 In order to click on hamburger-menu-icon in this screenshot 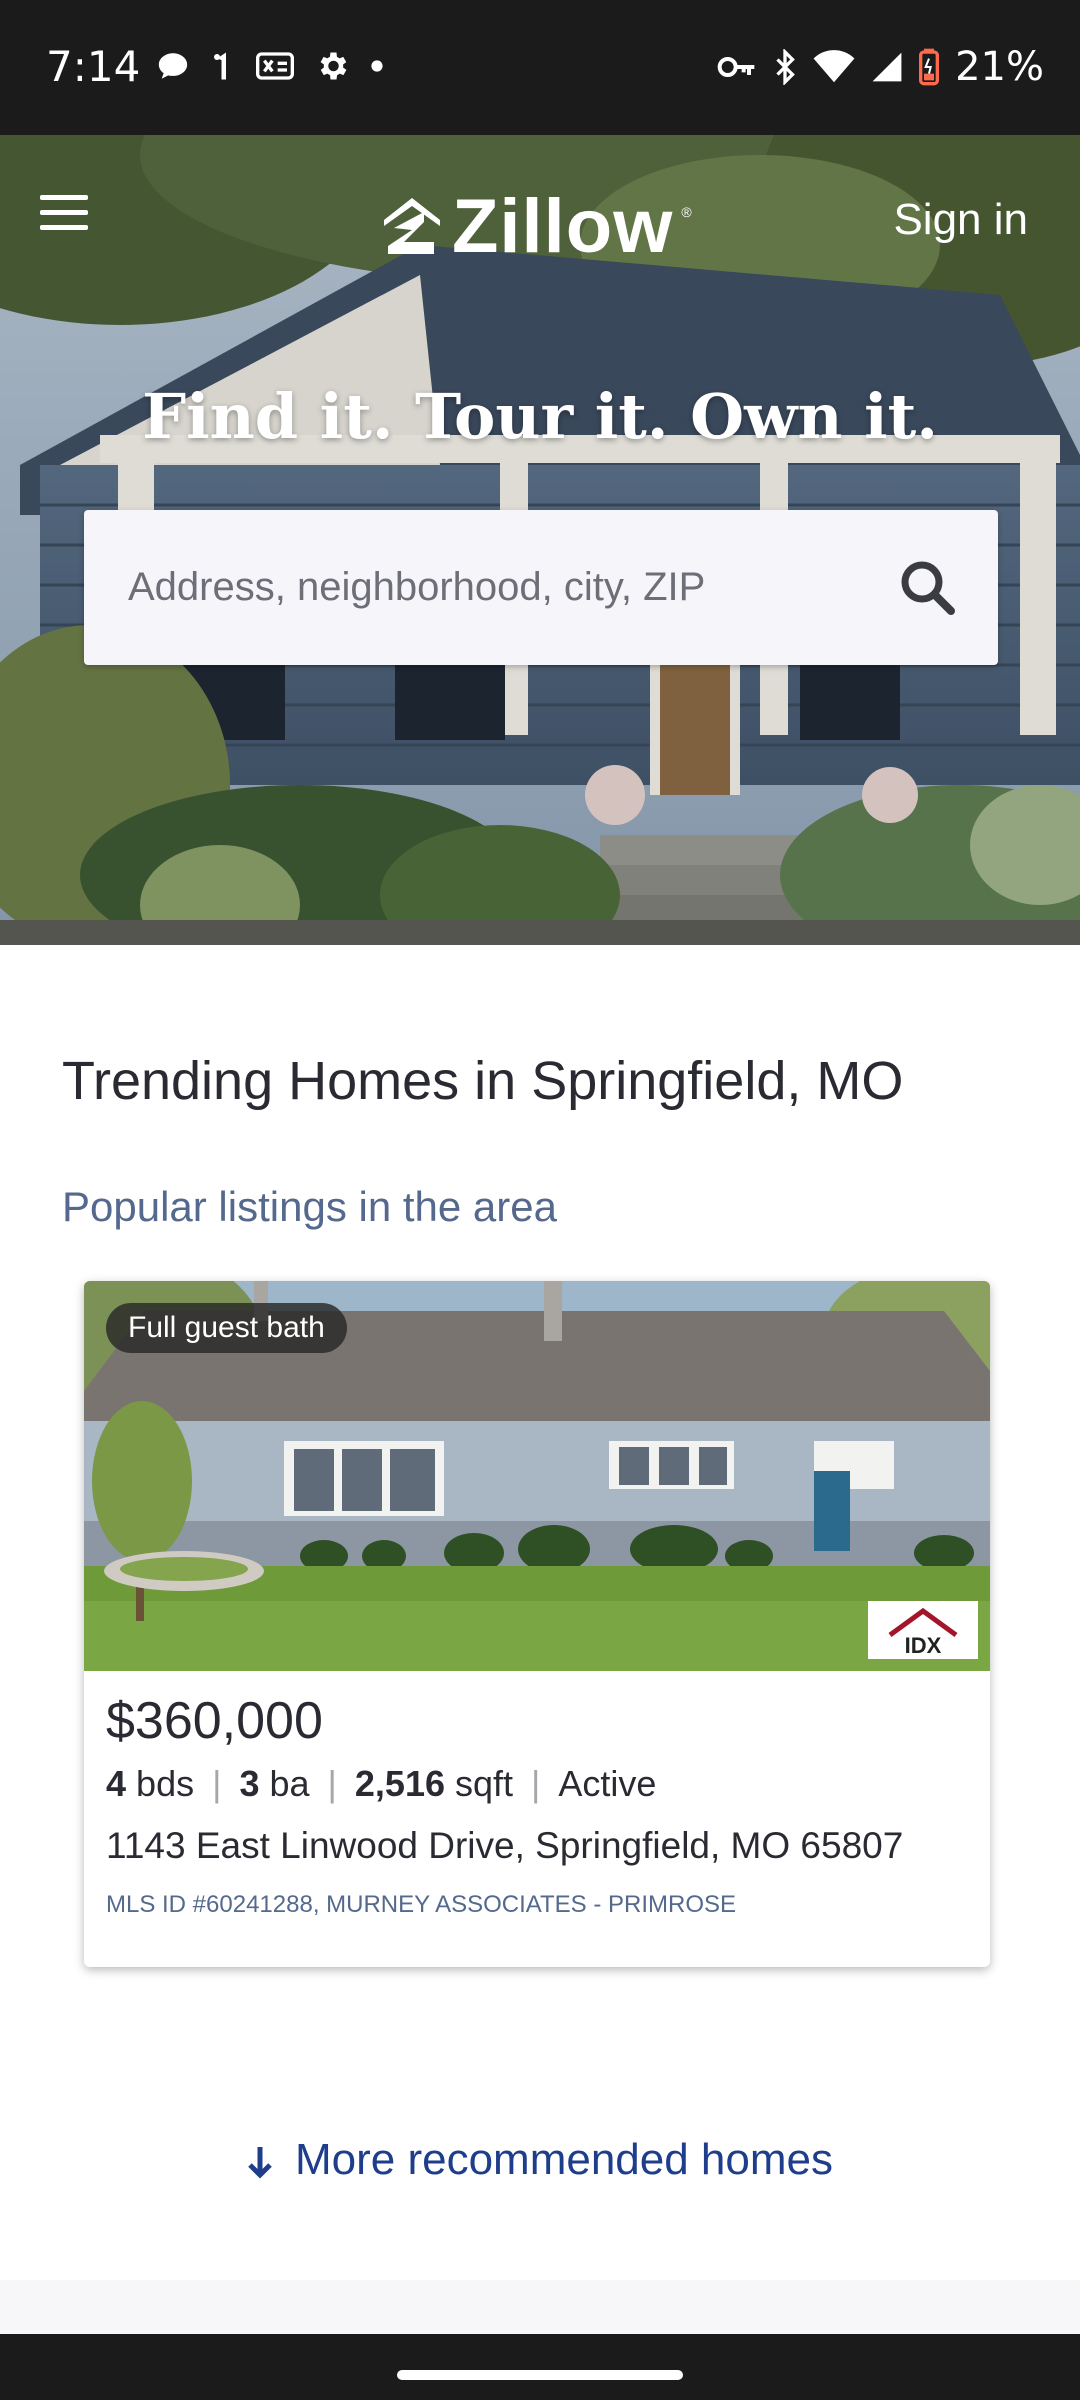, I will do `click(65, 213)`.